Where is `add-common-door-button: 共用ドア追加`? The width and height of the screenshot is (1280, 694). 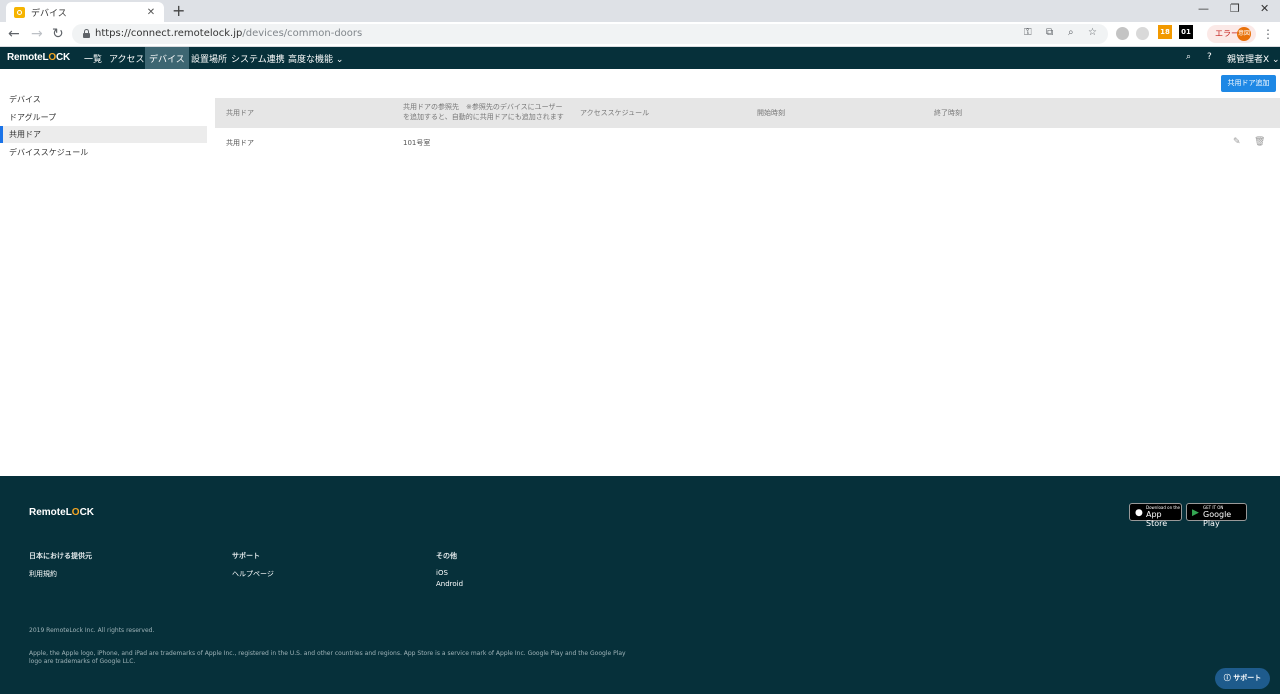 add-common-door-button: 共用ドア追加 is located at coordinates (1248, 83).